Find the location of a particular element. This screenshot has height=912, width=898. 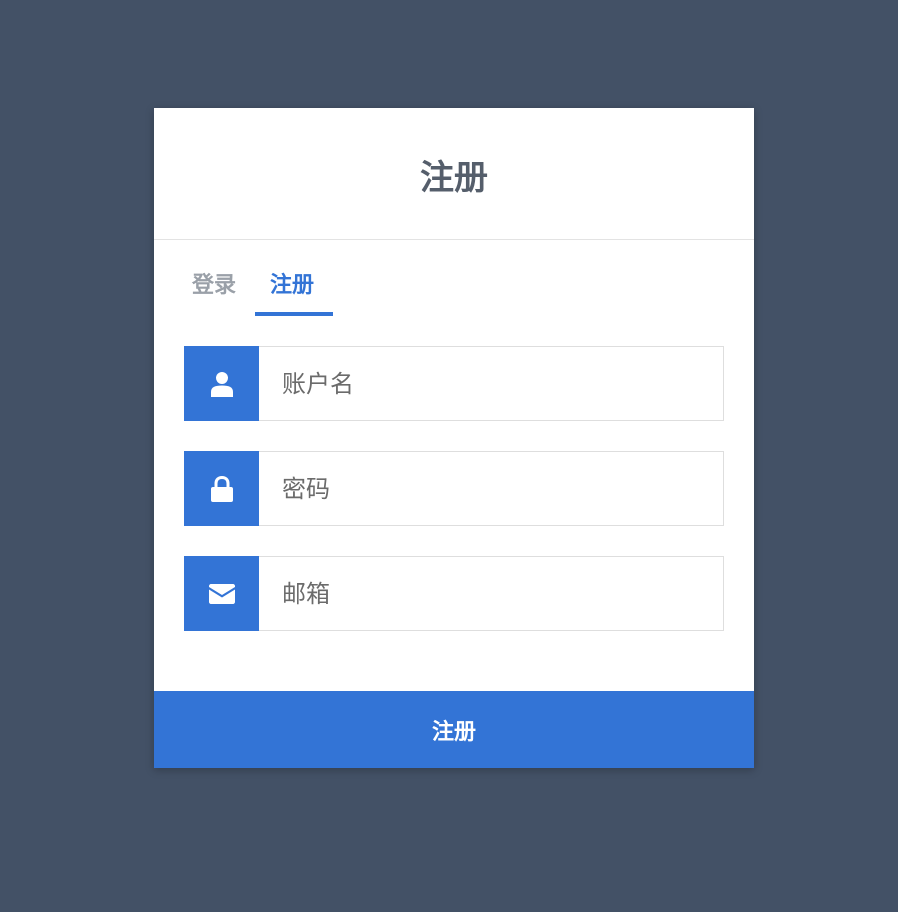

account-input is located at coordinates (491, 383).